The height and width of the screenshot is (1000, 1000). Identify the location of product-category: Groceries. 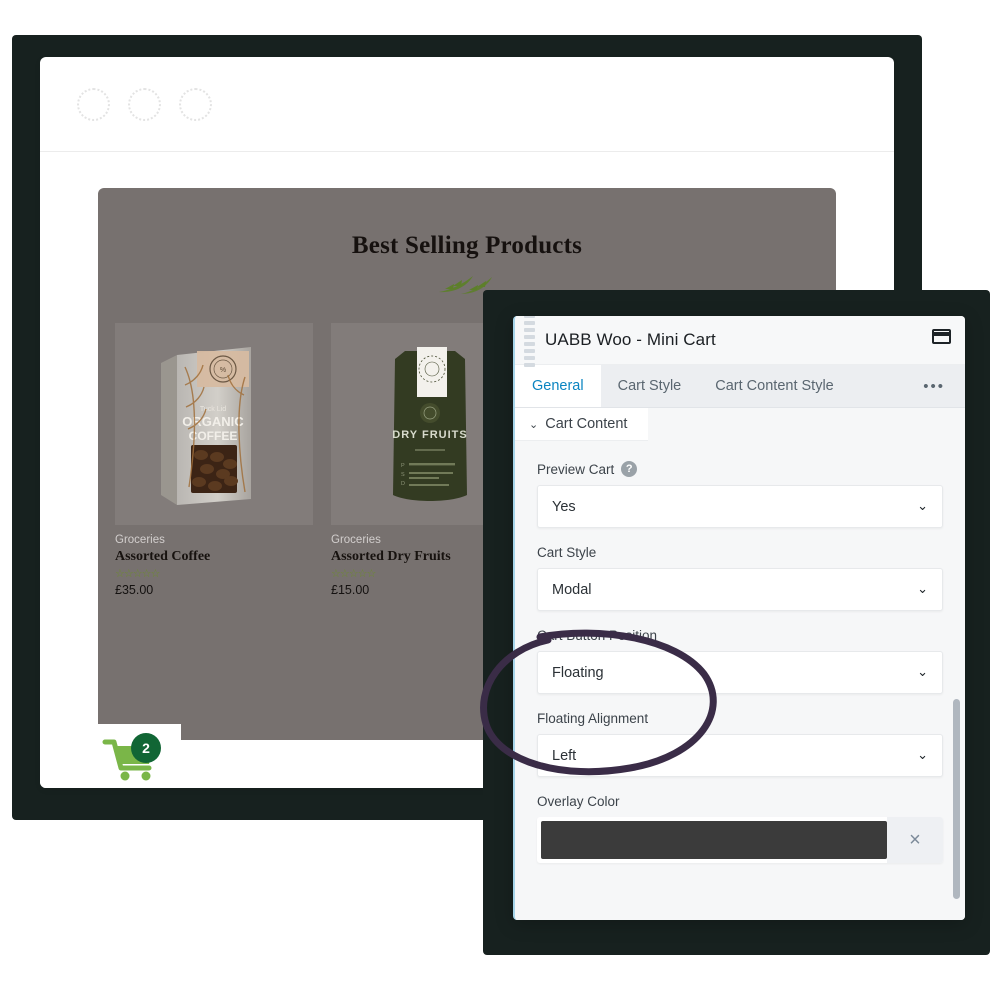
(140, 540).